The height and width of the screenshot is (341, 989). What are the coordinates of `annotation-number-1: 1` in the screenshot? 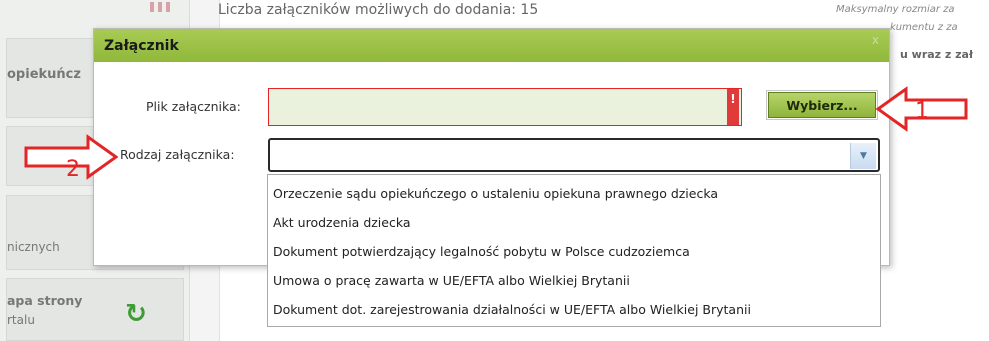 It's located at (922, 111).